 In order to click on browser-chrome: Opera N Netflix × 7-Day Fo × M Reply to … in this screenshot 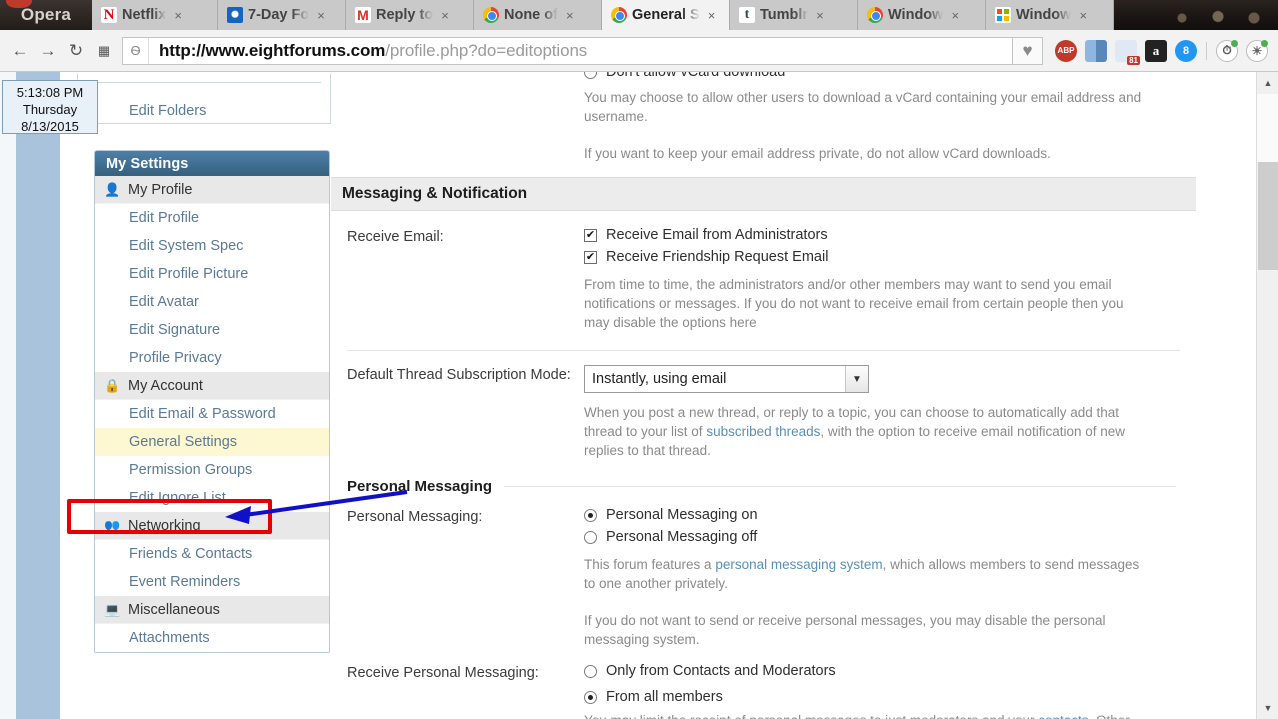, I will do `click(639, 36)`.